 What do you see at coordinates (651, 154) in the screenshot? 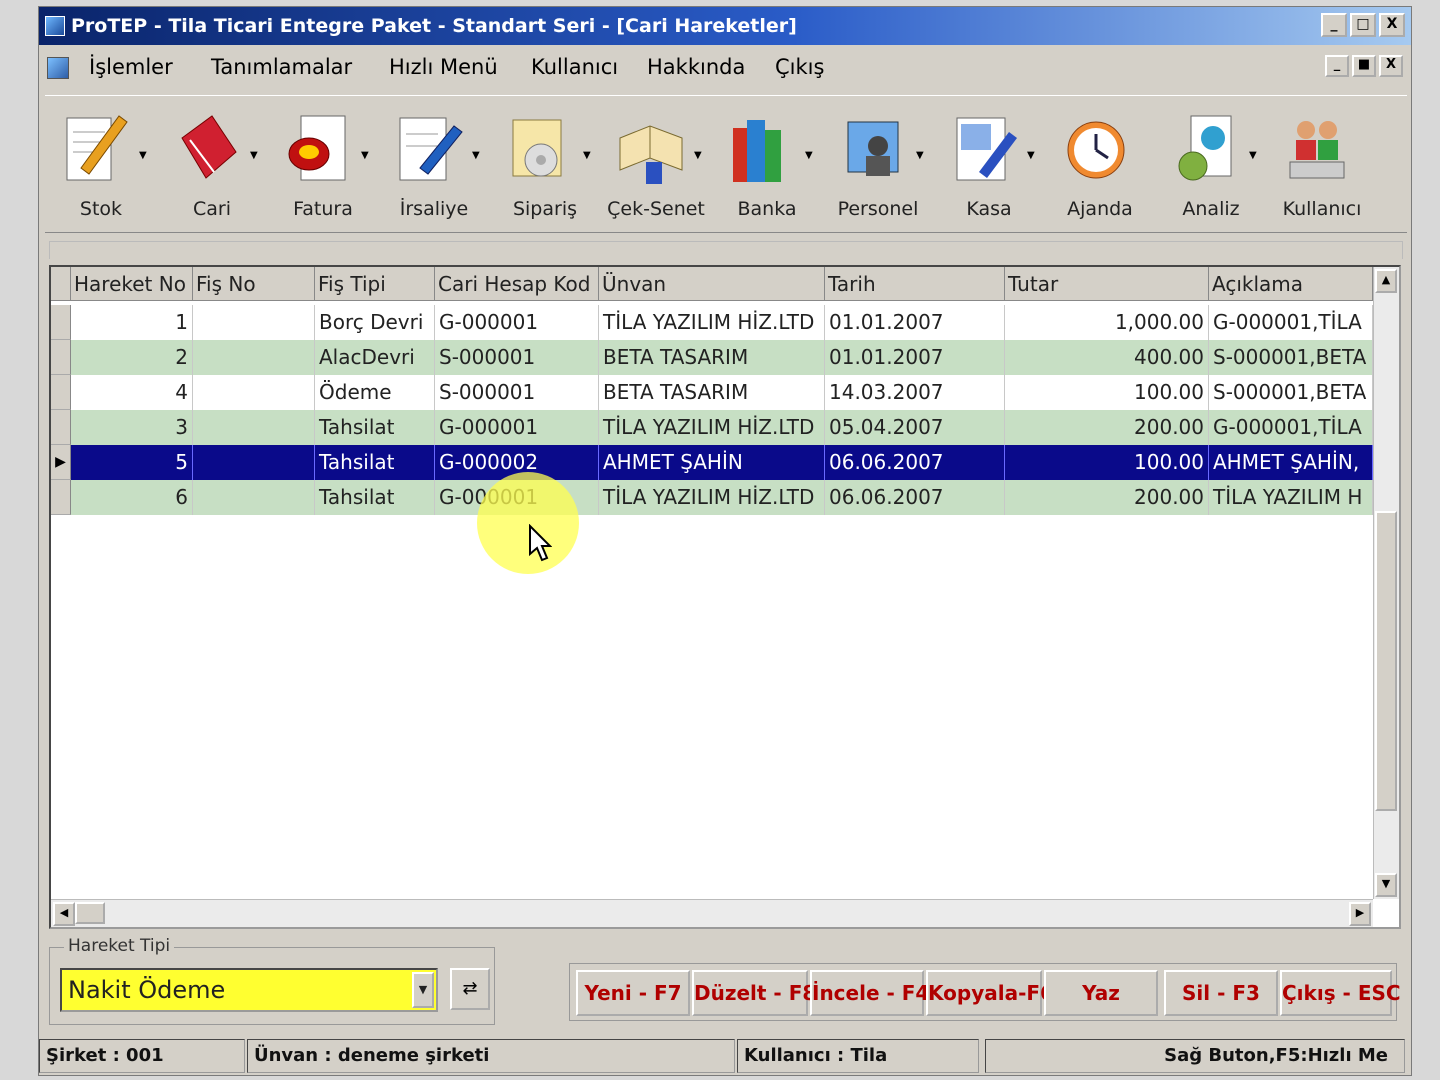
I see `check-note-icon` at bounding box center [651, 154].